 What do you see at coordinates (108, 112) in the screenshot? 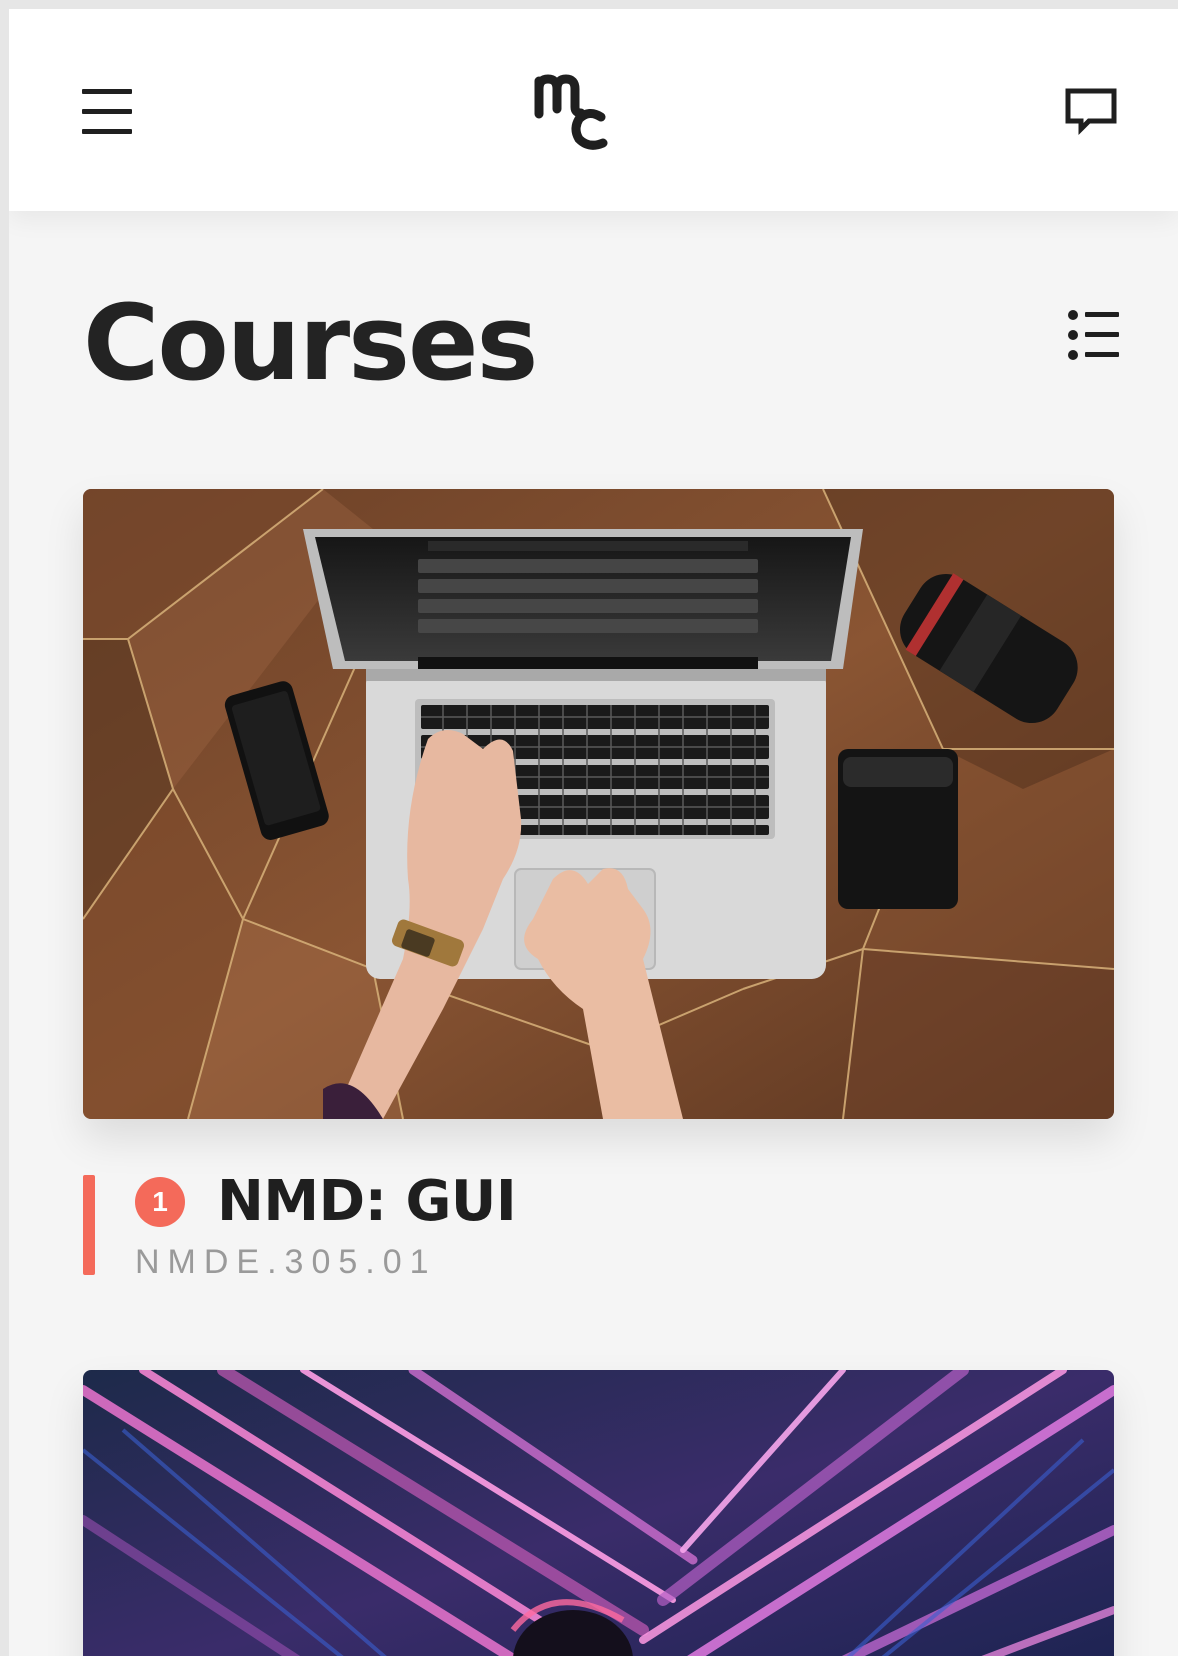
I see `hamburger-menu-icon` at bounding box center [108, 112].